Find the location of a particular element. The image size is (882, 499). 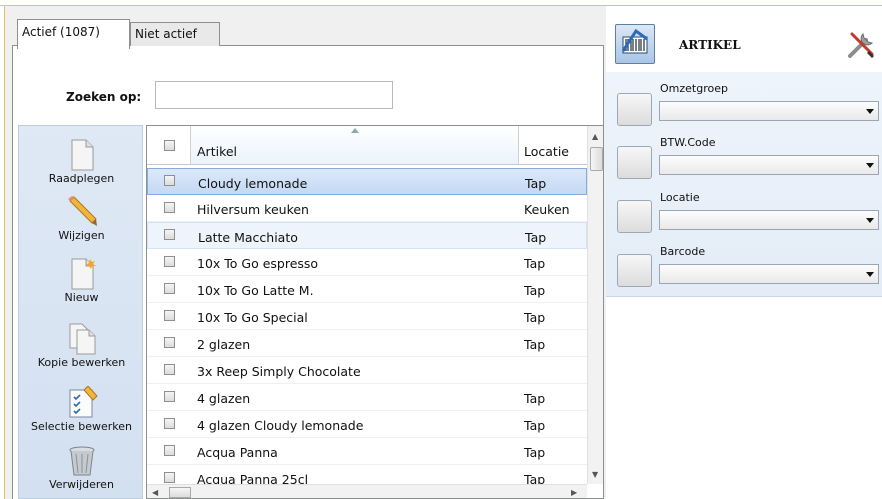

omzetgroep-select is located at coordinates (769, 111).